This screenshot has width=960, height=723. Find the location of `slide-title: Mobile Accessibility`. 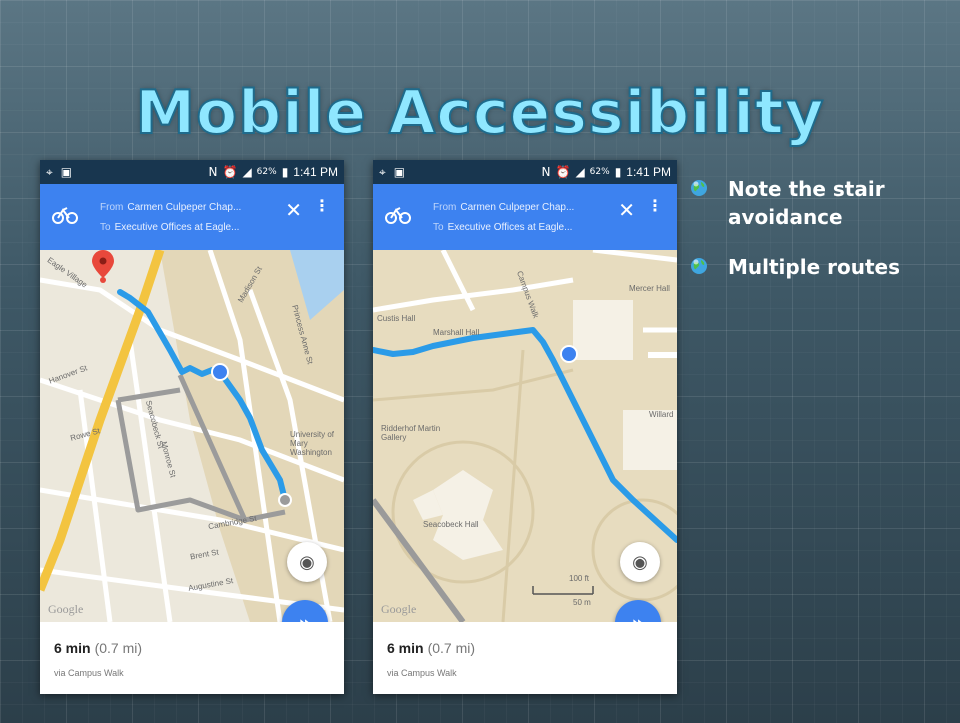

slide-title: Mobile Accessibility is located at coordinates (479, 113).